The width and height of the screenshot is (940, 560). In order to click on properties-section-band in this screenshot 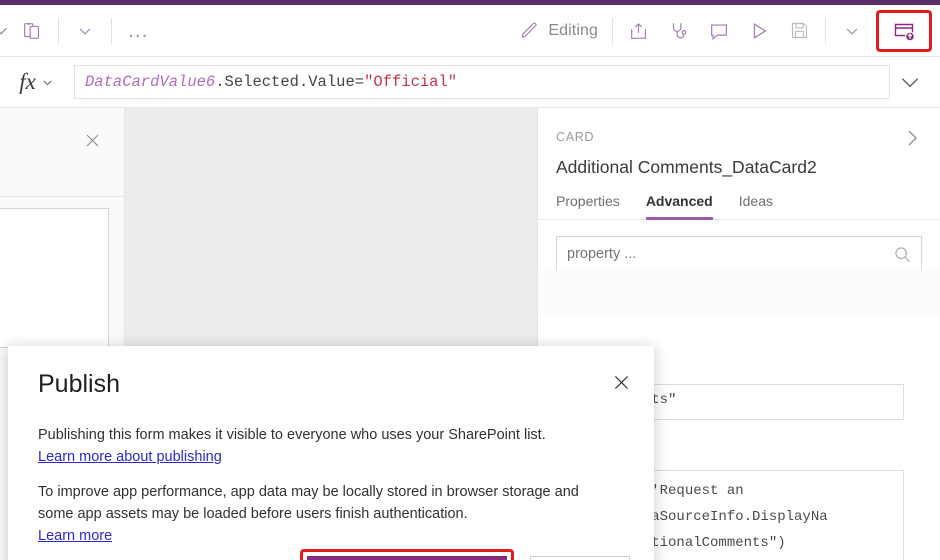, I will do `click(739, 293)`.